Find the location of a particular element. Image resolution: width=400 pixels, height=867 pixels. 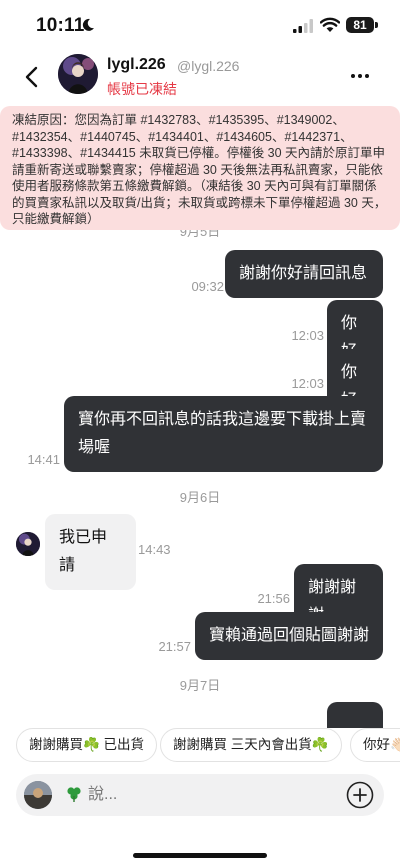

message-time: 09:32 is located at coordinates (207, 286).